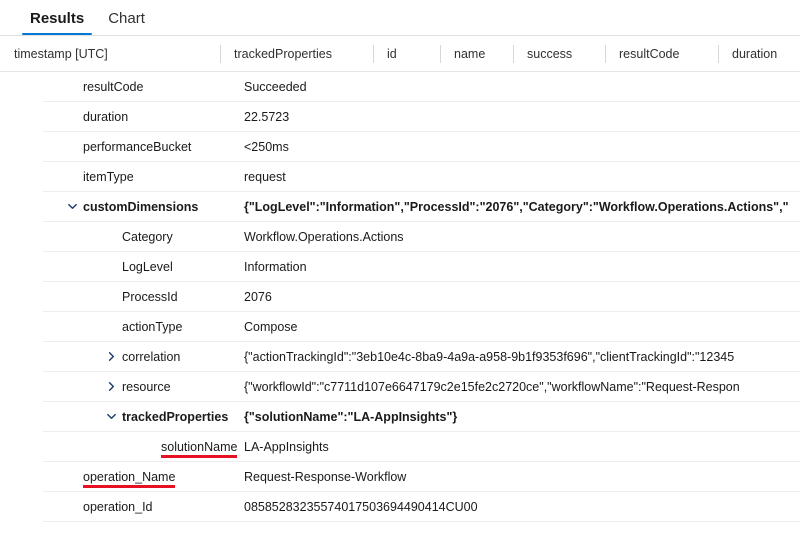 Image resolution: width=800 pixels, height=560 pixels. What do you see at coordinates (476, 54) in the screenshot?
I see `column-header-name: name` at bounding box center [476, 54].